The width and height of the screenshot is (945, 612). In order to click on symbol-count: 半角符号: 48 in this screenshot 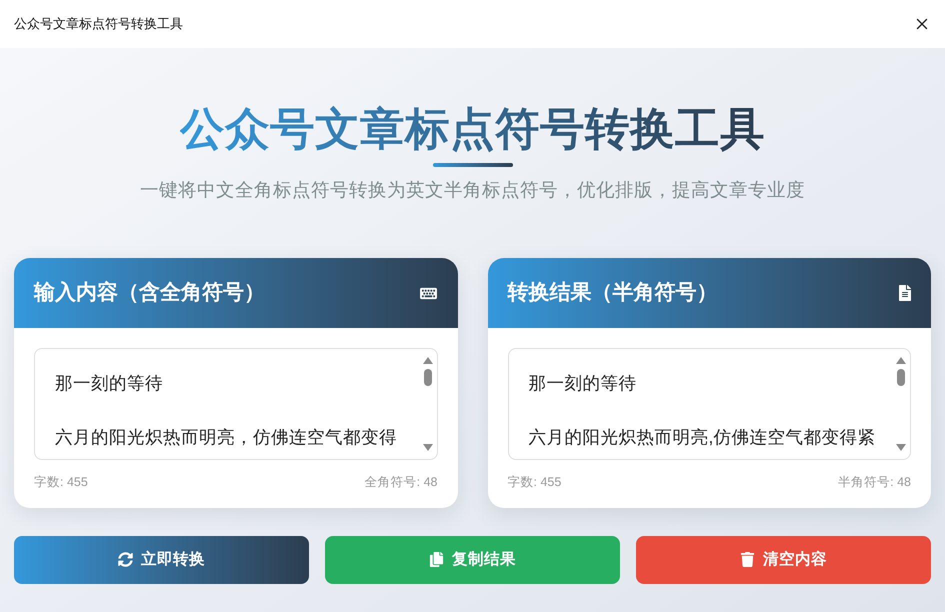, I will do `click(874, 482)`.